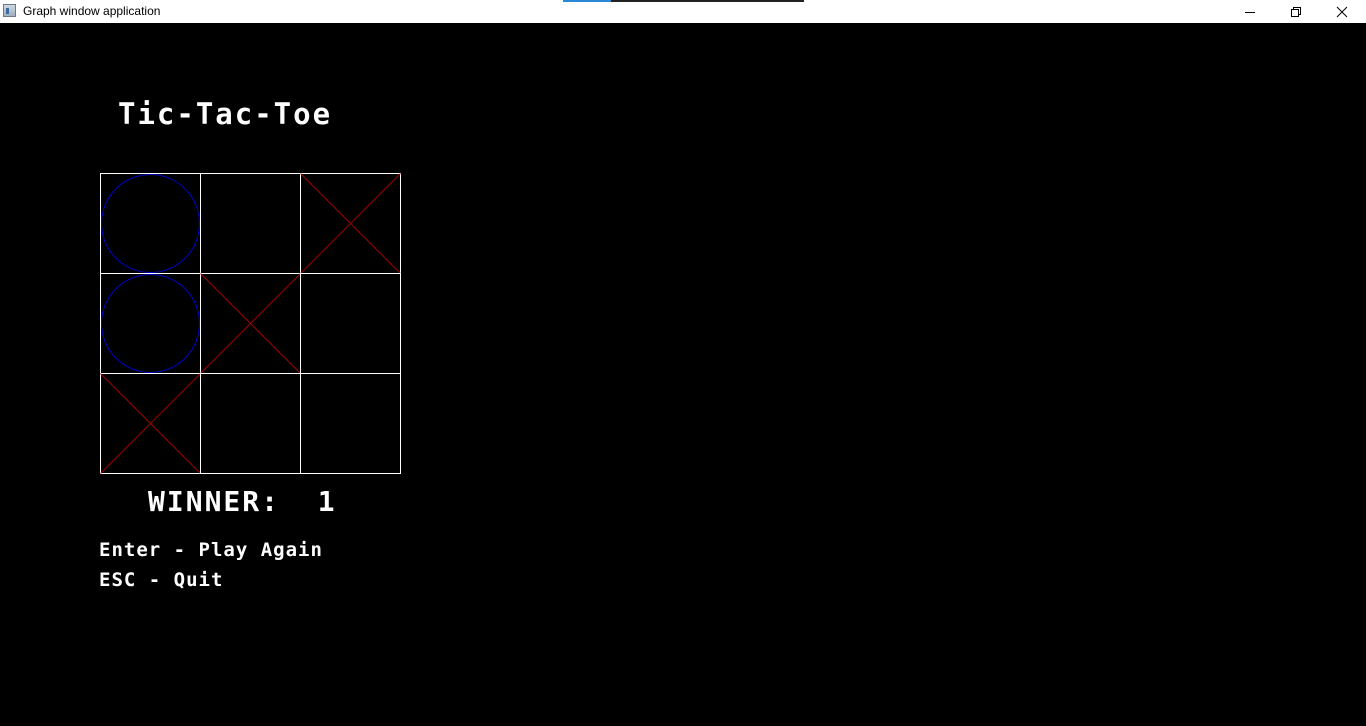 The height and width of the screenshot is (726, 1366). I want to click on game-board, so click(250, 323).